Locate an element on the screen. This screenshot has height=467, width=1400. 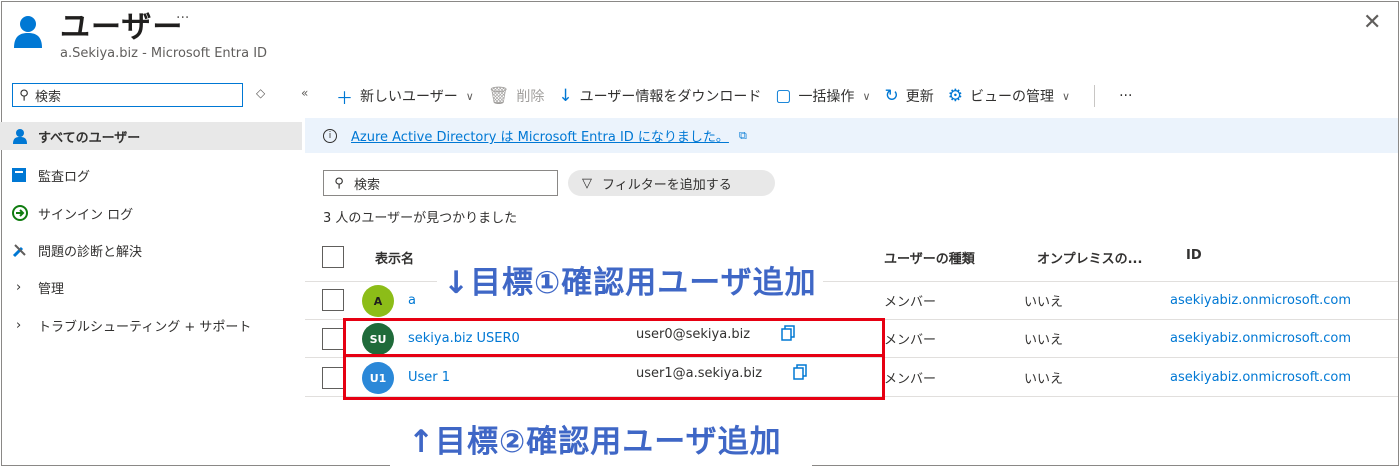
refresh-button: ↻ 更新 is located at coordinates (909, 96).